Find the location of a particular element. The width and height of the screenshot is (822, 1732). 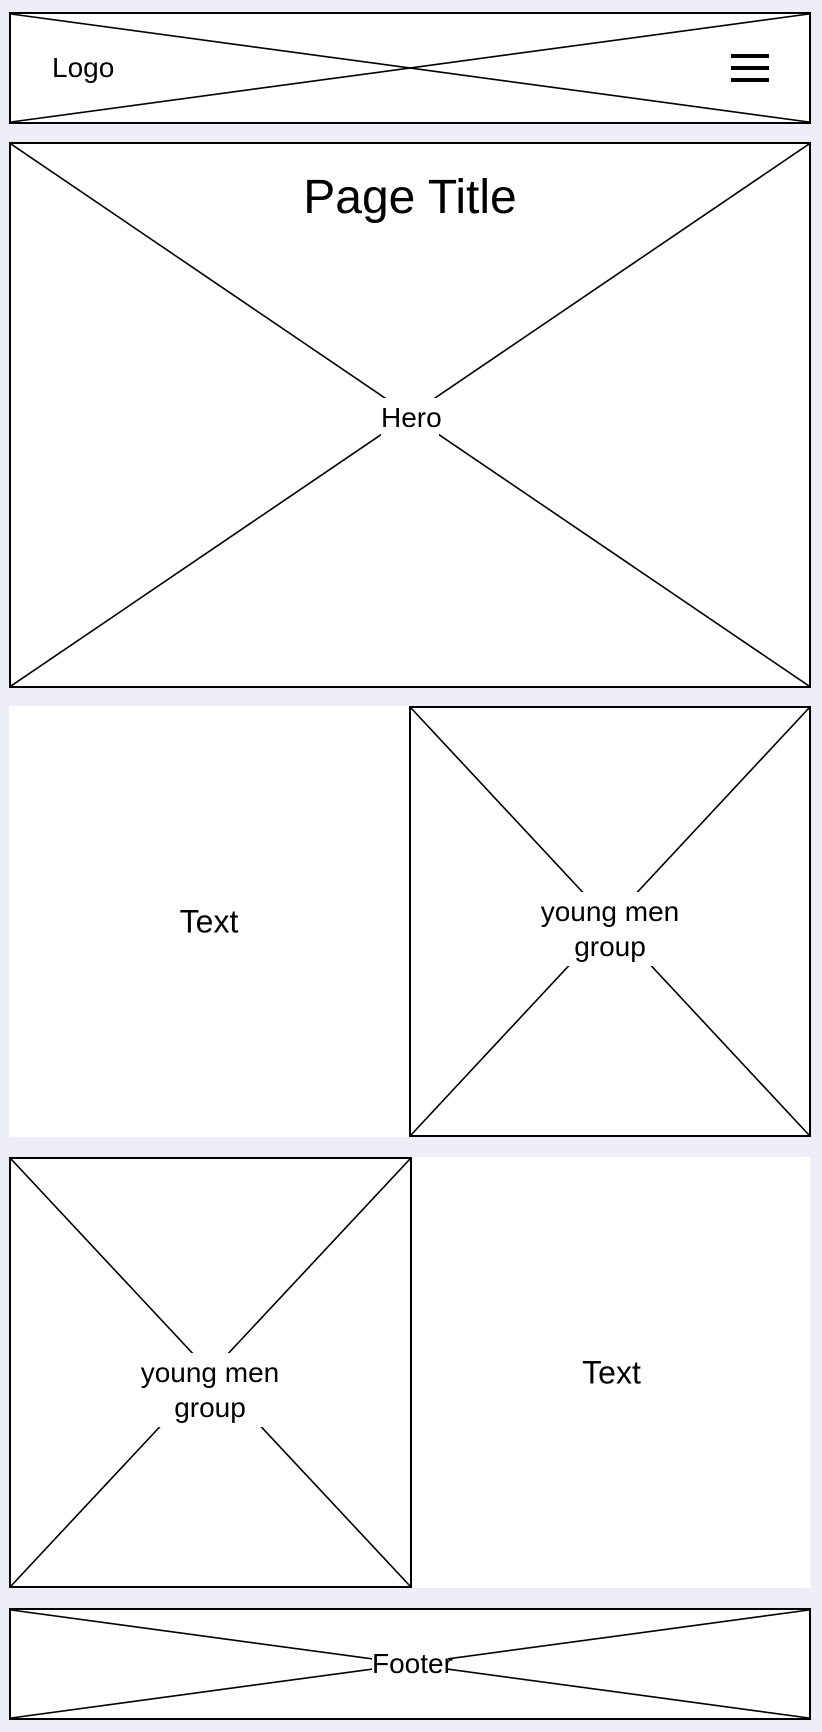

hamburger-menu-icon is located at coordinates (750, 68).